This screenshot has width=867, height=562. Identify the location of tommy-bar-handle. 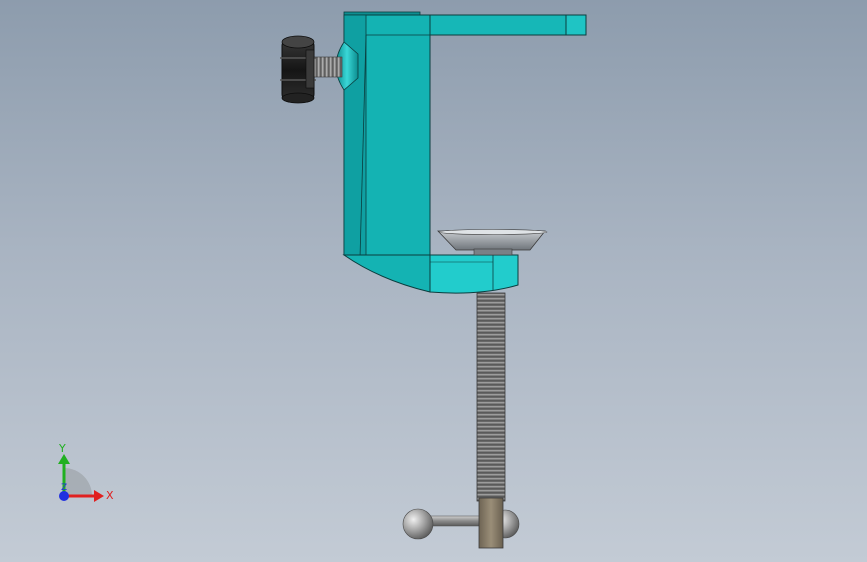
(461, 523).